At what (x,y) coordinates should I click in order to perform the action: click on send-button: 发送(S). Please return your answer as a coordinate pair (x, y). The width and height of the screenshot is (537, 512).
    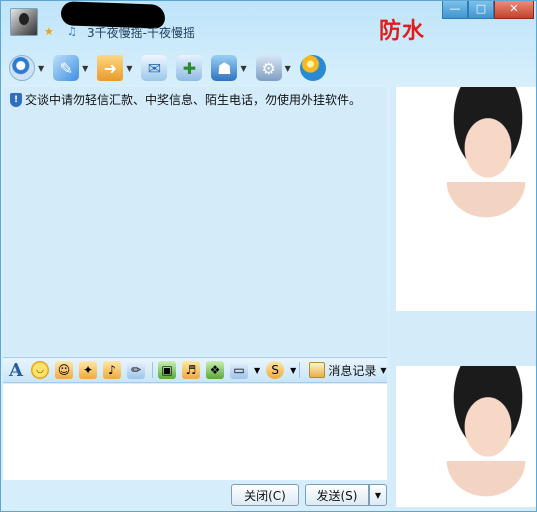
    Looking at the image, I should click on (337, 495).